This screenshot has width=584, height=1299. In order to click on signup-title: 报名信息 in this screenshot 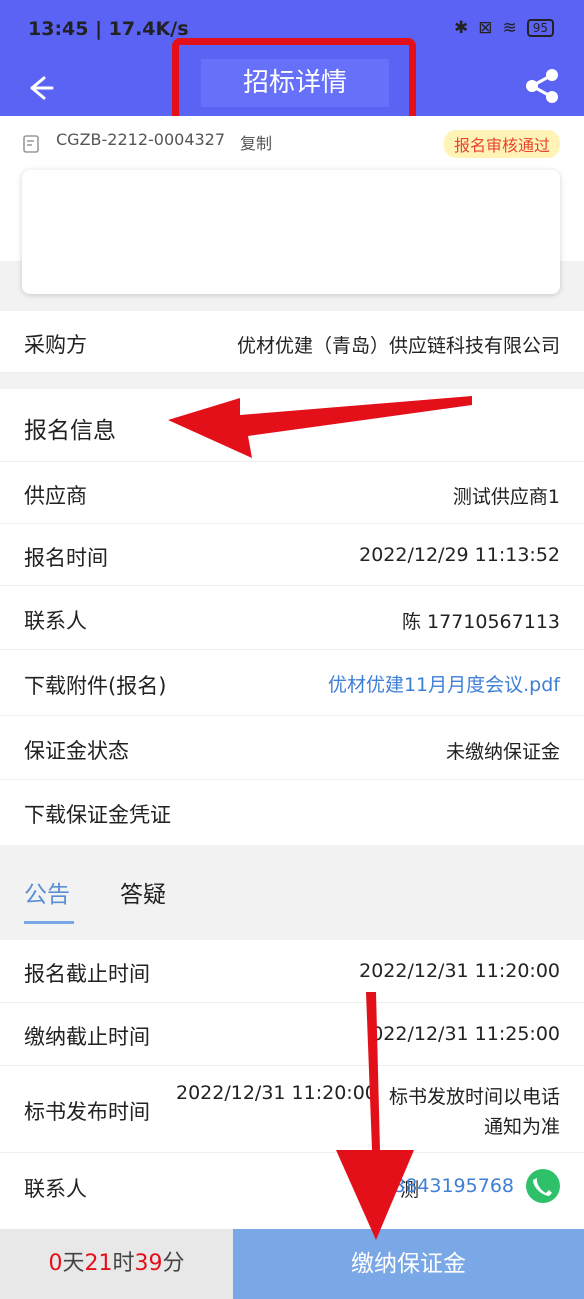, I will do `click(70, 431)`.